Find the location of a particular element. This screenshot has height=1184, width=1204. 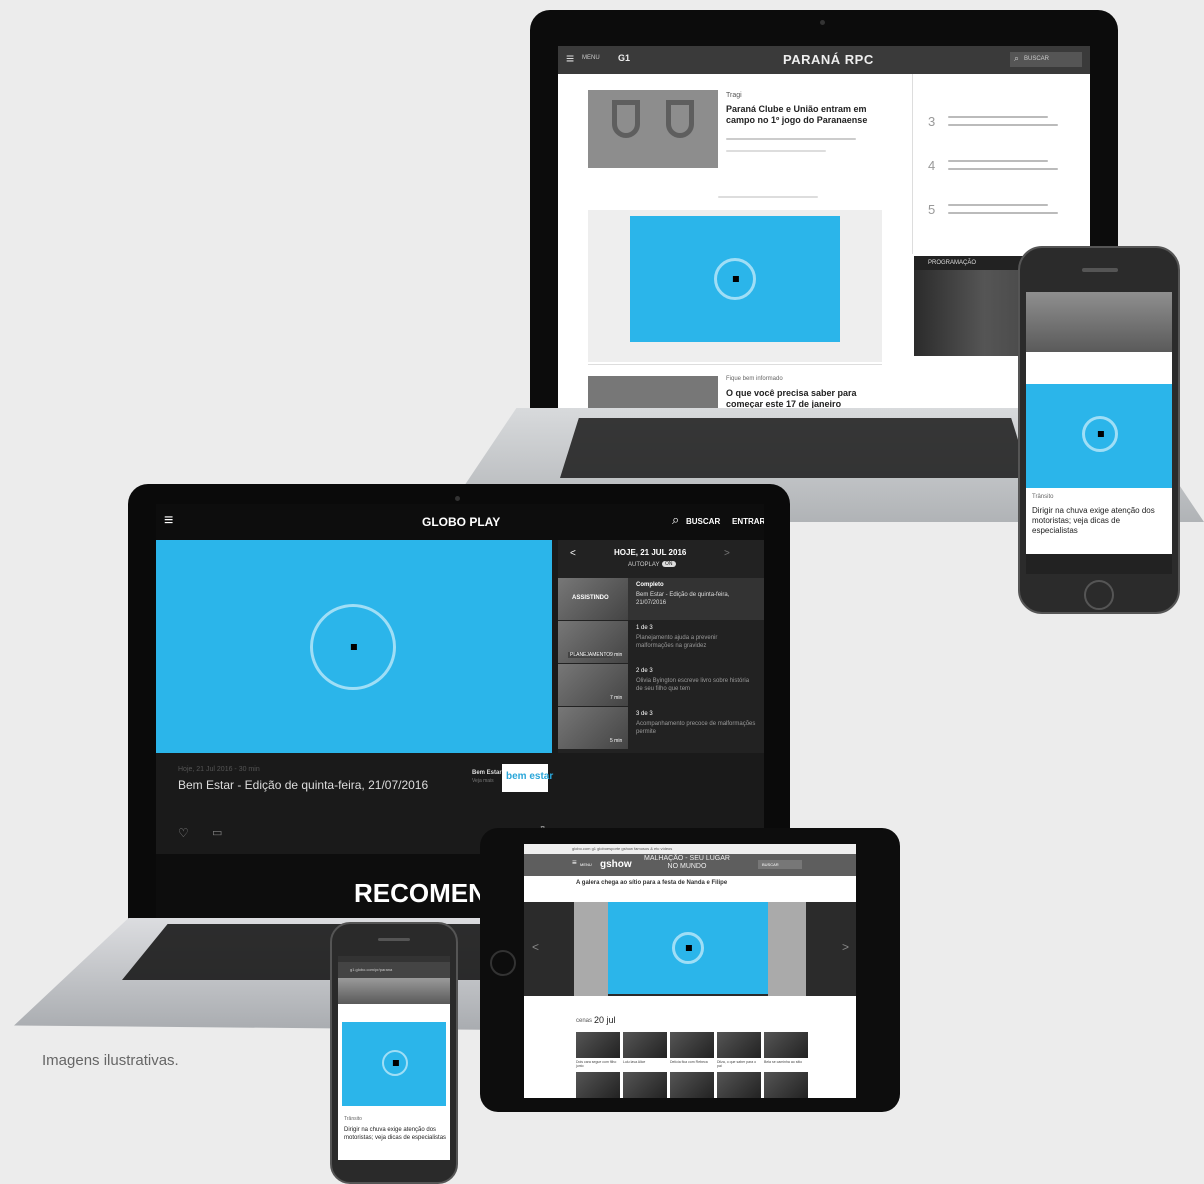

autoplay-toggle: ON is located at coordinates (669, 564).